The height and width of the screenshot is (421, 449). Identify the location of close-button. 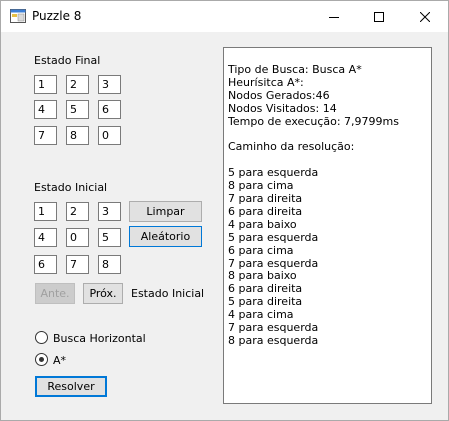
(424, 16).